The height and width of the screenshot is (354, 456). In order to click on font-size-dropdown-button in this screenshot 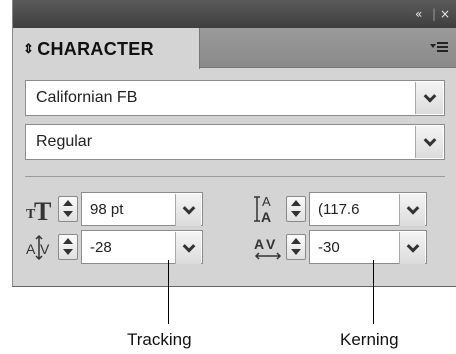, I will do `click(188, 210)`.